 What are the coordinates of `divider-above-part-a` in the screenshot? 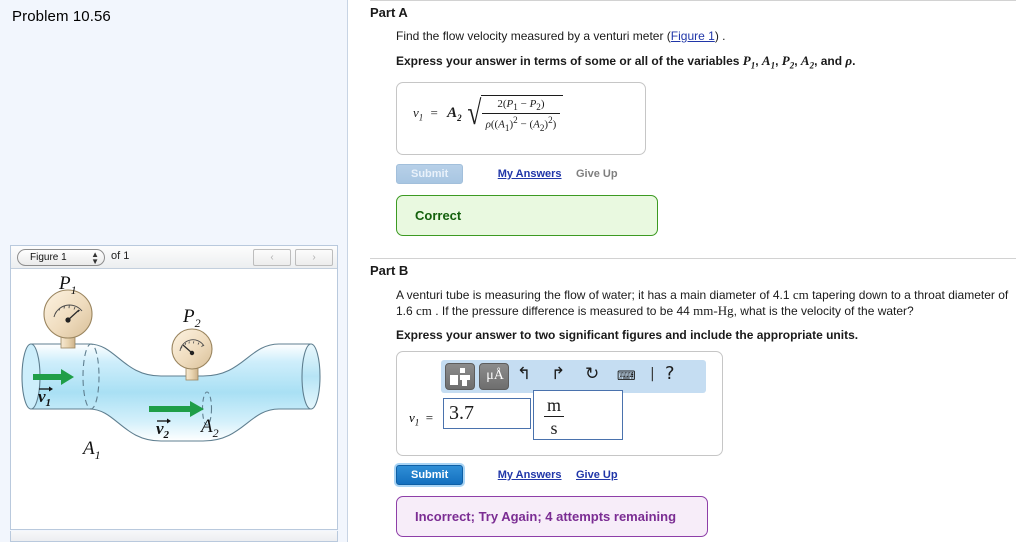 It's located at (693, 0).